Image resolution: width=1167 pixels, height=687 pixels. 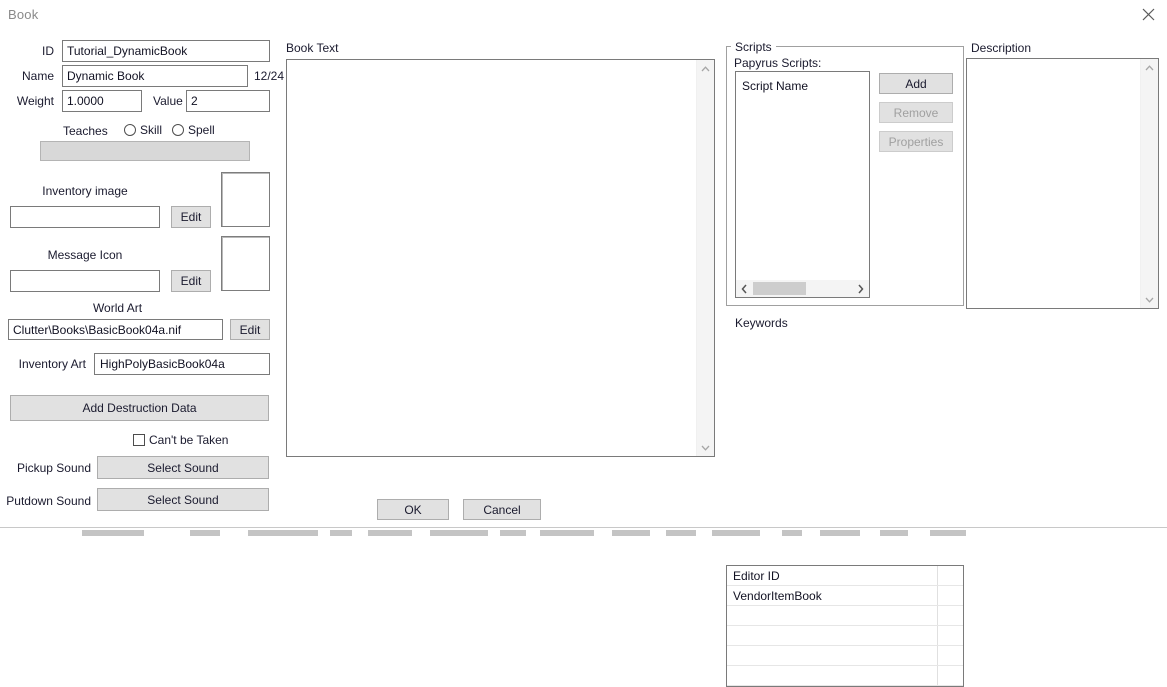 I want to click on chevron-left-icon, so click(x=744, y=288).